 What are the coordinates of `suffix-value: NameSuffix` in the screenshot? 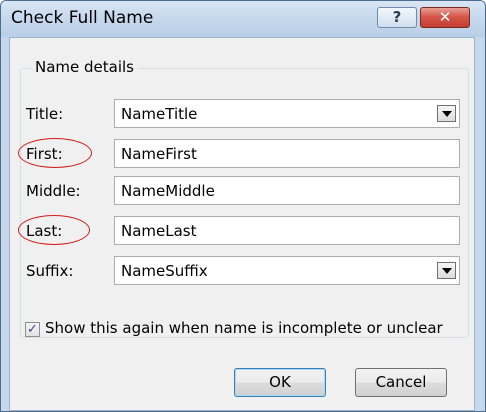 It's located at (164, 271).